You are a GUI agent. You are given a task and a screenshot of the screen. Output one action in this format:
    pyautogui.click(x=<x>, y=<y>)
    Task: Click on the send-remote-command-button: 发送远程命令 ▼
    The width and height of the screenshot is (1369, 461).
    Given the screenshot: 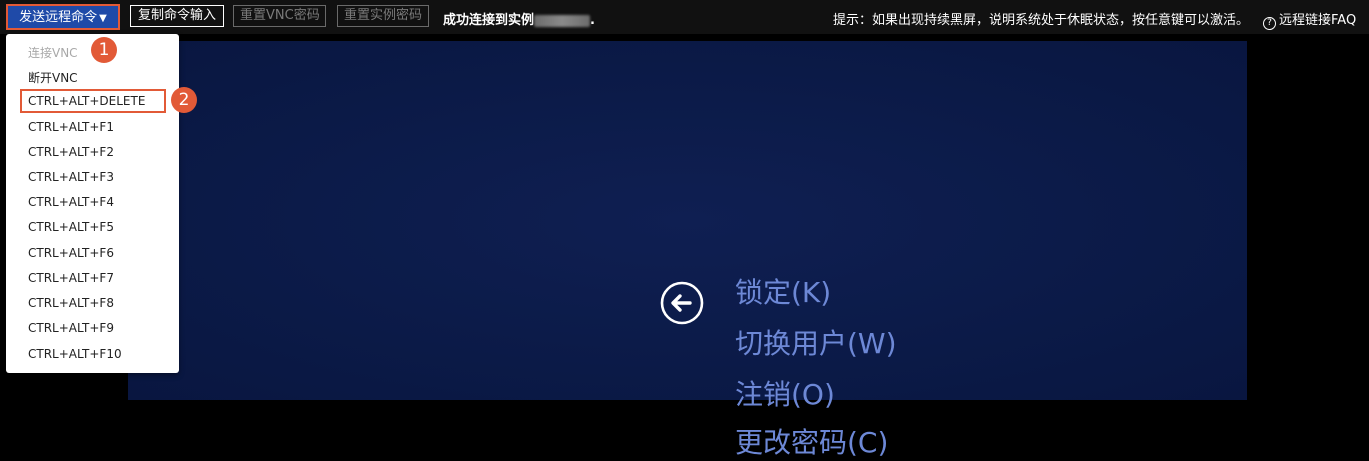 What is the action you would take?
    pyautogui.click(x=63, y=17)
    